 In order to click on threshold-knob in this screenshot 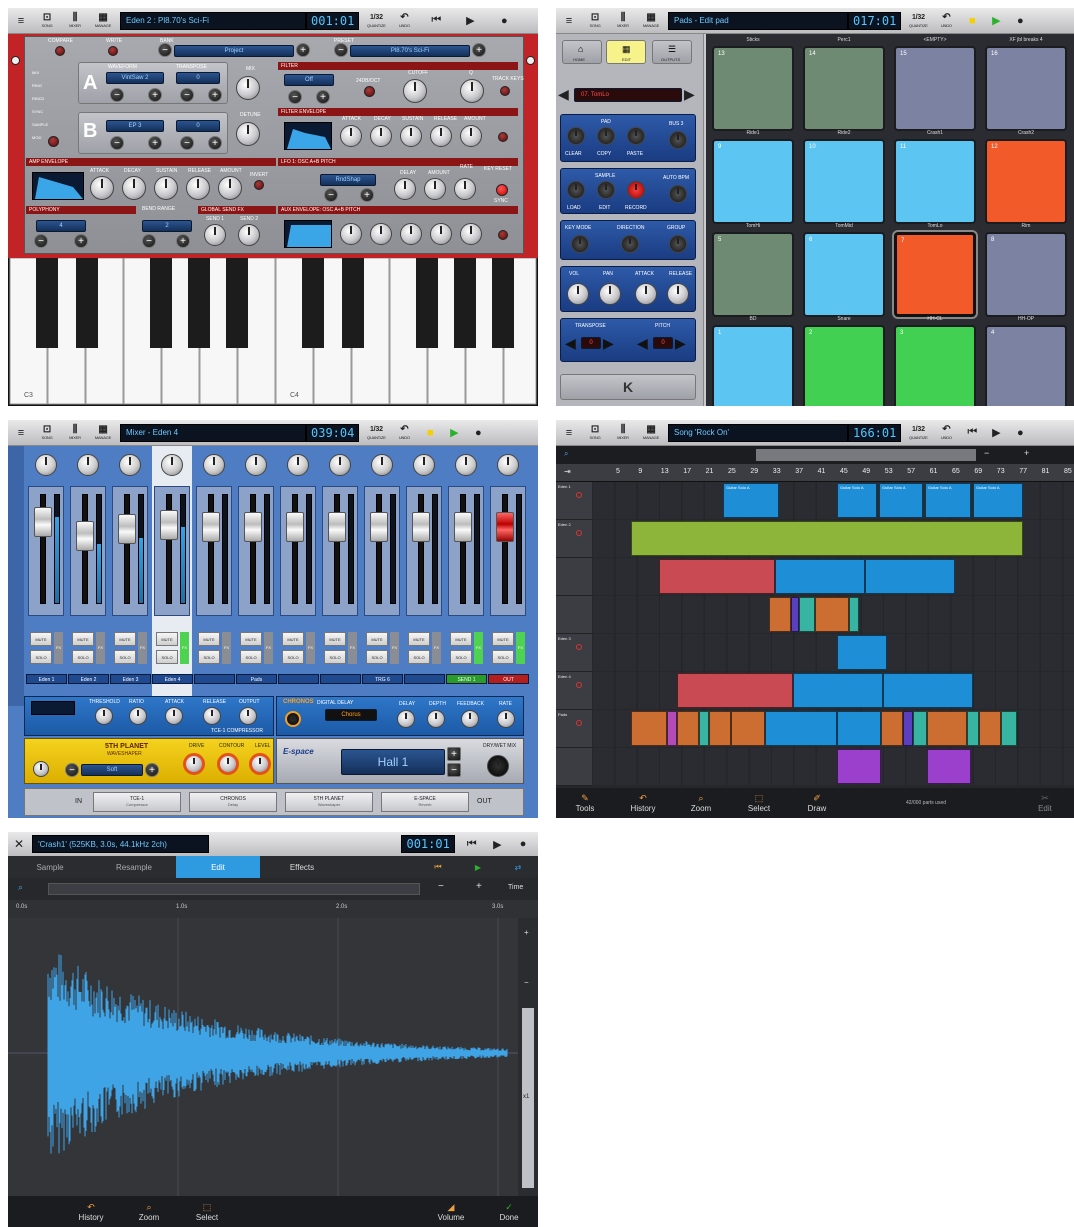, I will do `click(104, 716)`.